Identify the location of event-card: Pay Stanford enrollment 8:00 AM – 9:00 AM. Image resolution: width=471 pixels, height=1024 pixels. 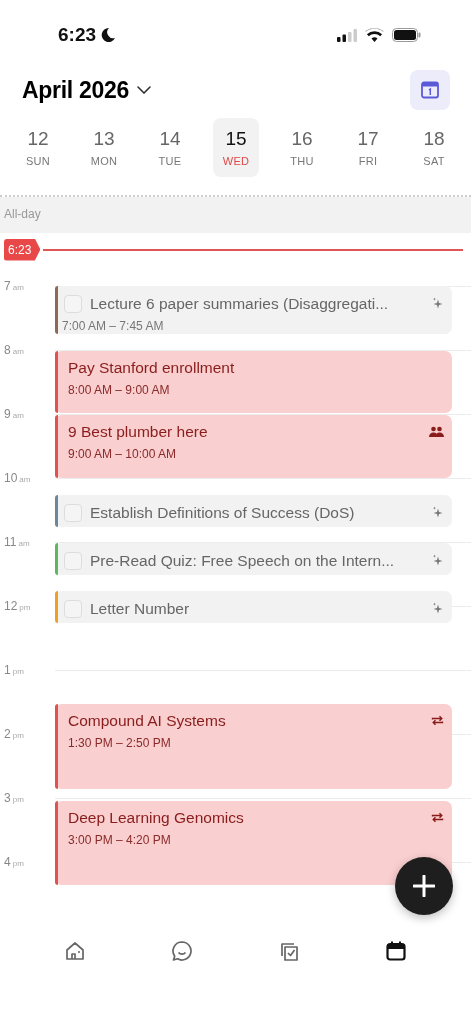
(253, 382).